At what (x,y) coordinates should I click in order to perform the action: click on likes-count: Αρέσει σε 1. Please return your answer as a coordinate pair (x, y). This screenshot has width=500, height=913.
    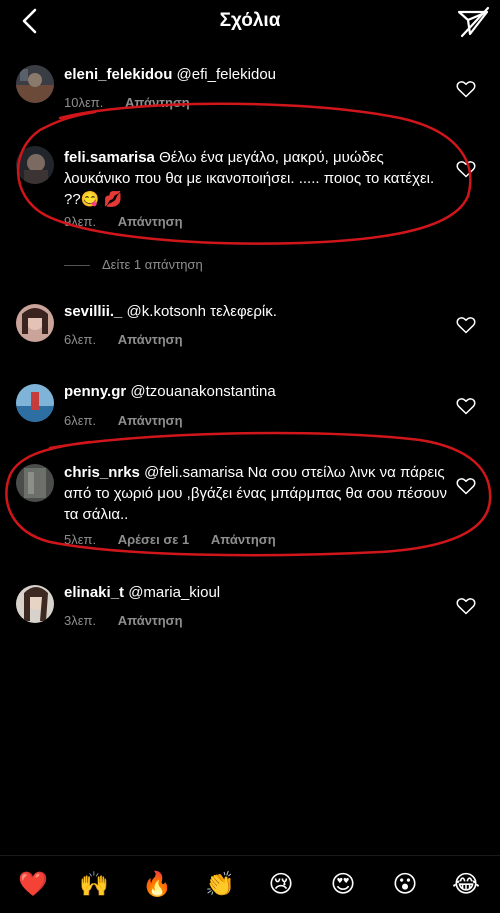
    Looking at the image, I should click on (154, 539).